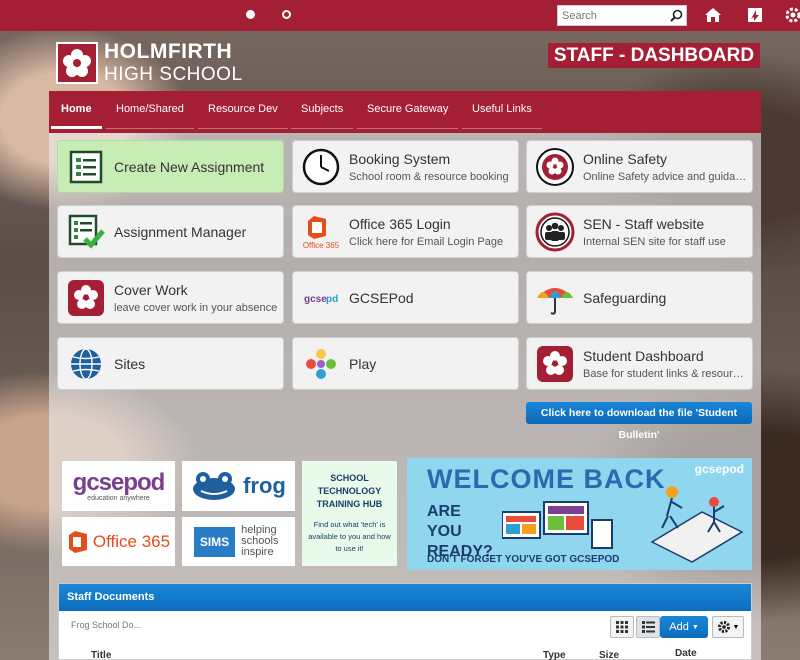 The image size is (800, 660). Describe the element at coordinates (332, 299) in the screenshot. I see `svg-text: pd` at that location.